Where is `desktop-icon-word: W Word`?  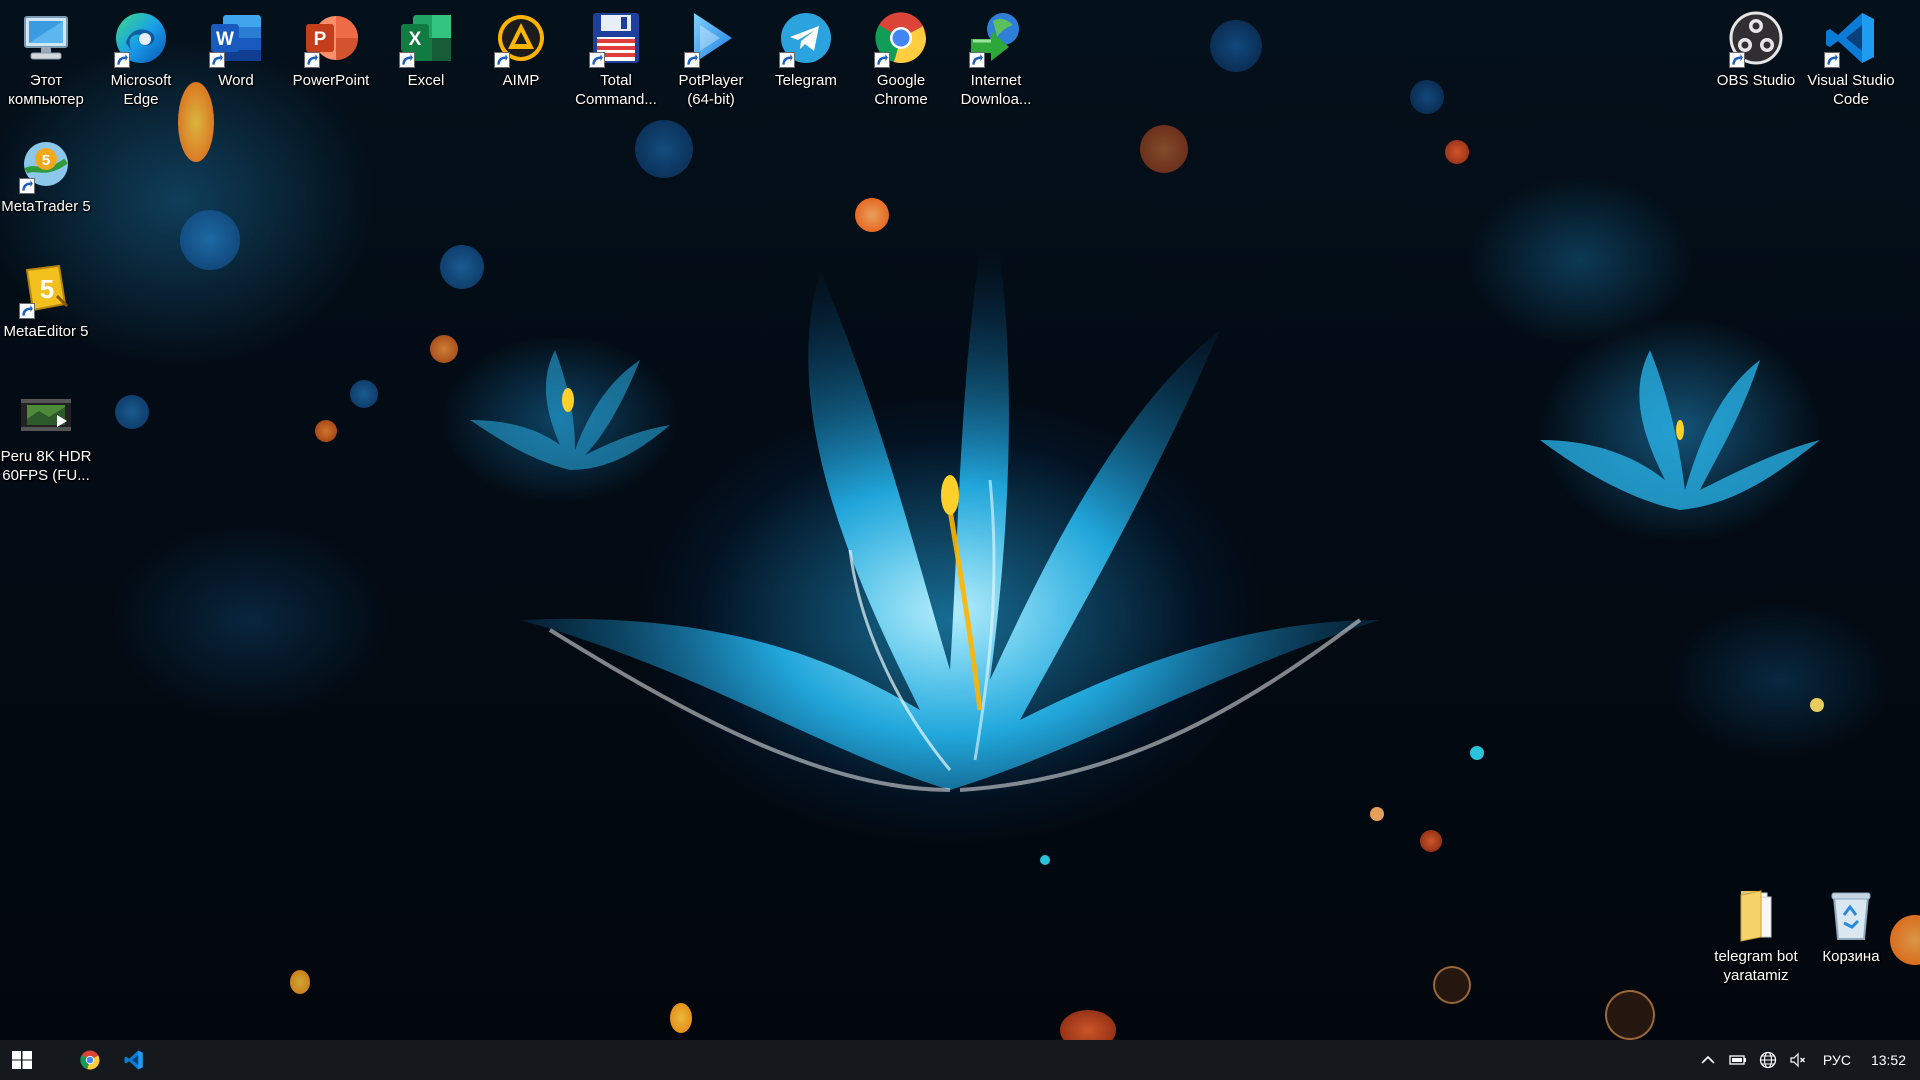 desktop-icon-word: W Word is located at coordinates (236, 47).